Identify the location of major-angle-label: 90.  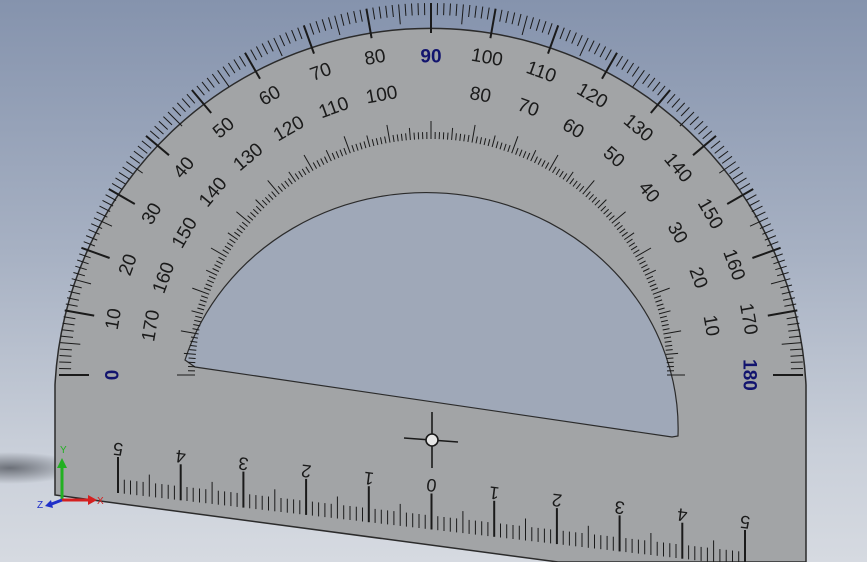
(430, 57).